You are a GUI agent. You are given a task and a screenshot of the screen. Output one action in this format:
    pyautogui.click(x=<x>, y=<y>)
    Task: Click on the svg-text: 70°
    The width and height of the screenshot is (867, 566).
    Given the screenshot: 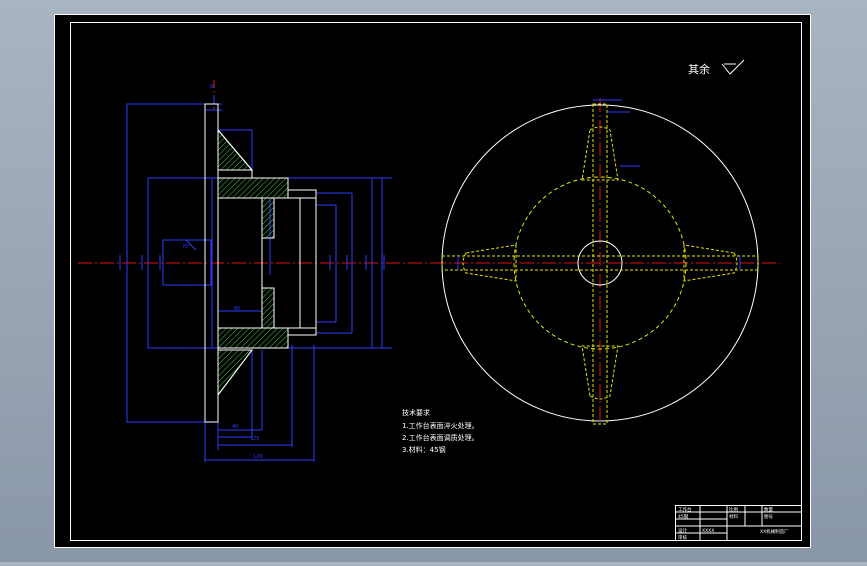 What is the action you would take?
    pyautogui.click(x=186, y=247)
    